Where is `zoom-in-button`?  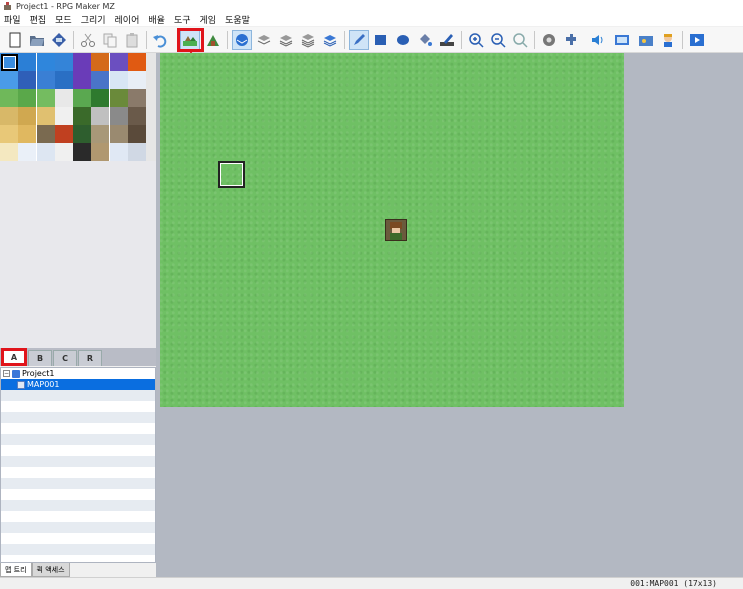
zoom-in-button is located at coordinates (476, 40).